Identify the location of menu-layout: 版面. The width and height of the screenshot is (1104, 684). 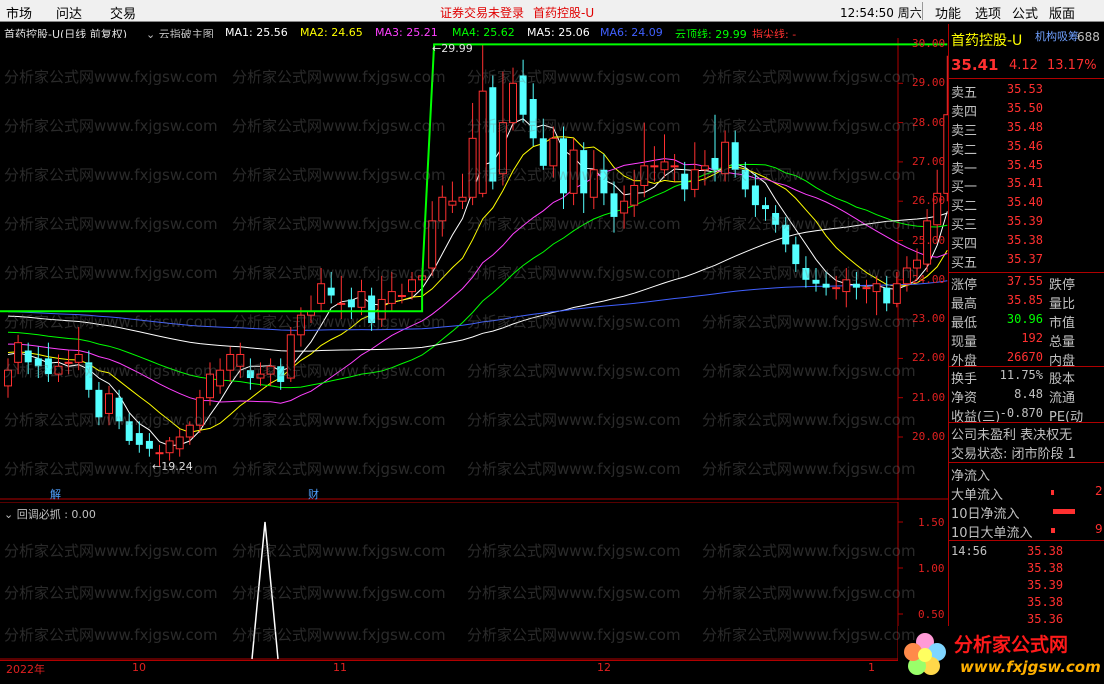
(1062, 12).